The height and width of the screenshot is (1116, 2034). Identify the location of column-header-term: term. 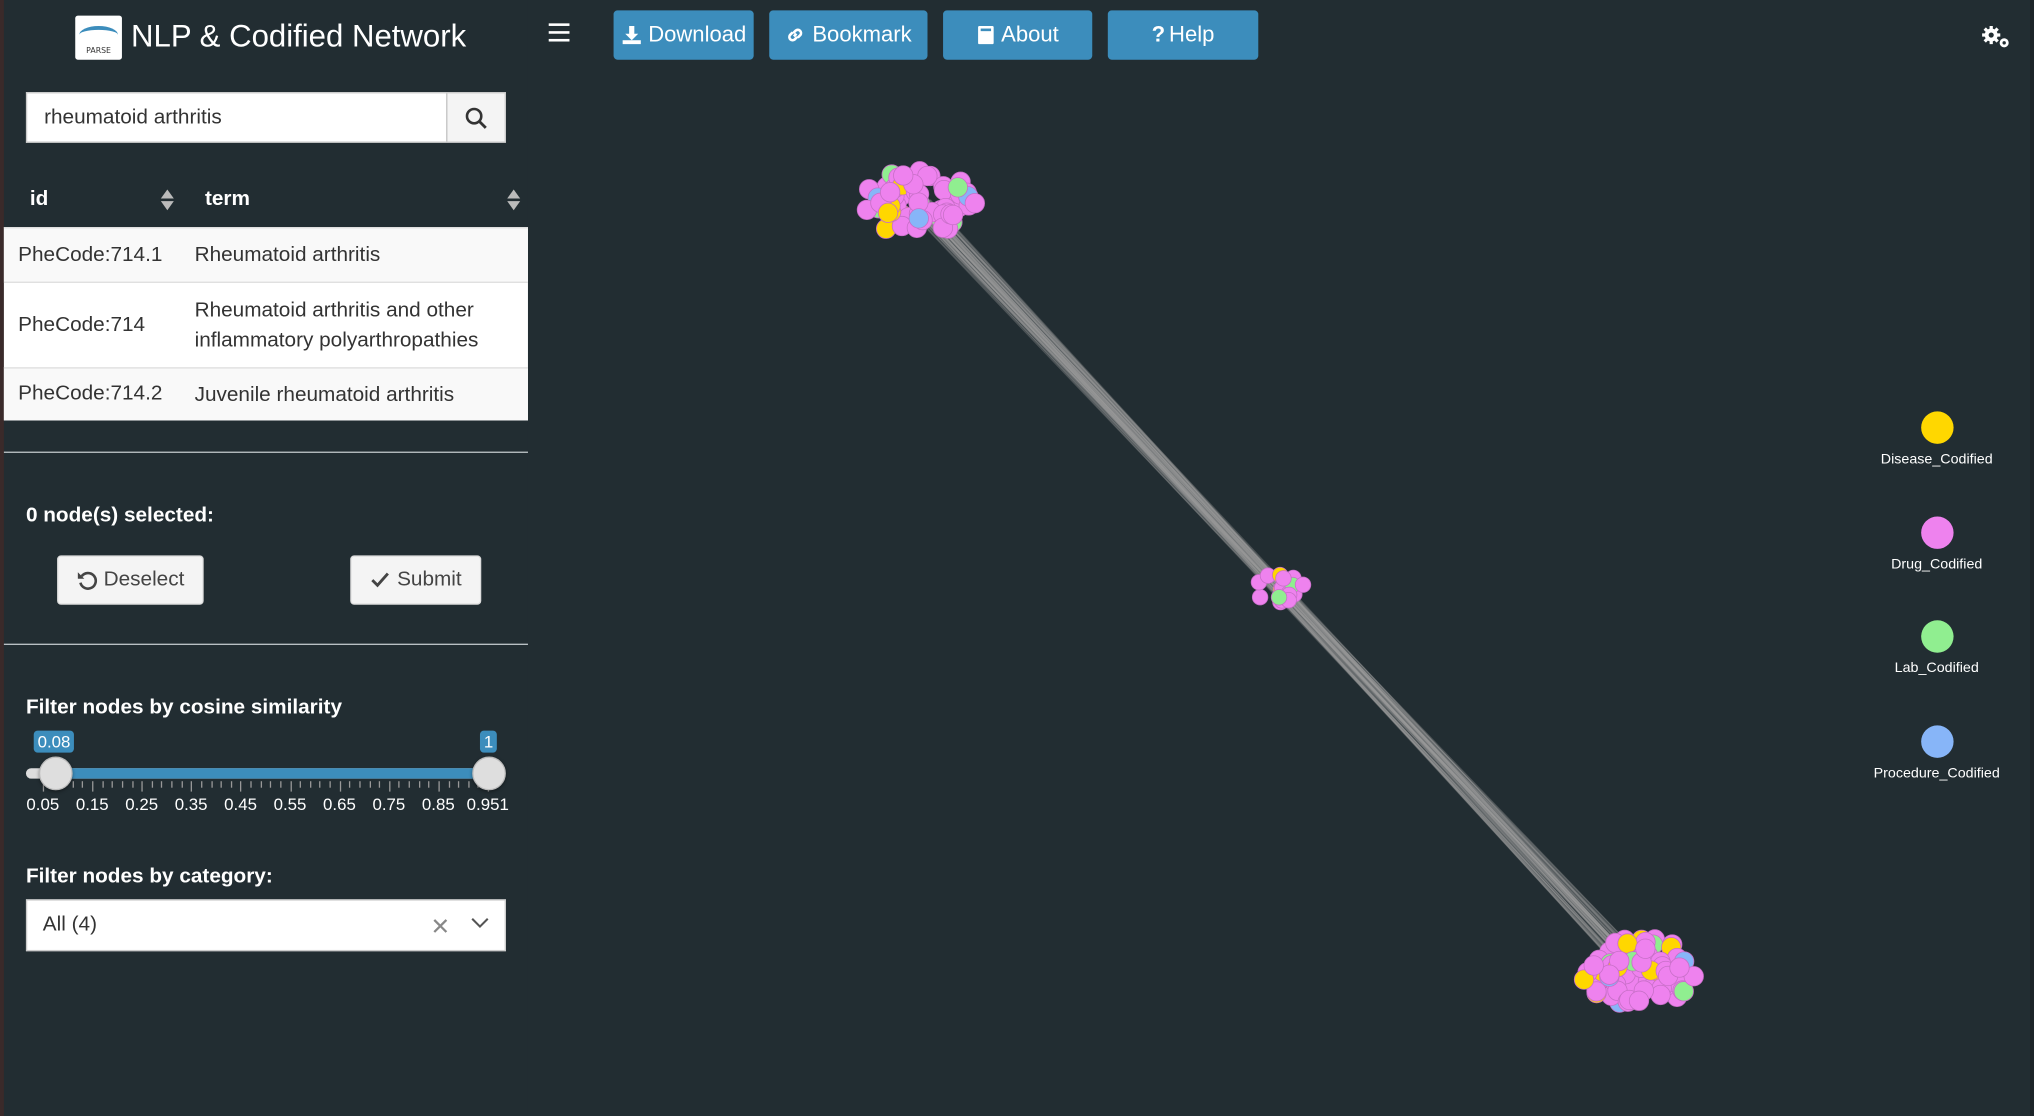
(353, 199).